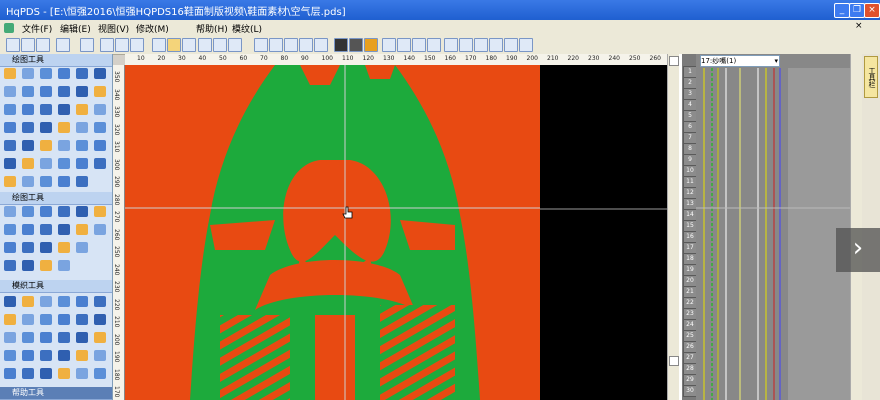 This screenshot has height=400, width=880. What do you see at coordinates (674, 361) in the screenshot?
I see `scroll-down-icon` at bounding box center [674, 361].